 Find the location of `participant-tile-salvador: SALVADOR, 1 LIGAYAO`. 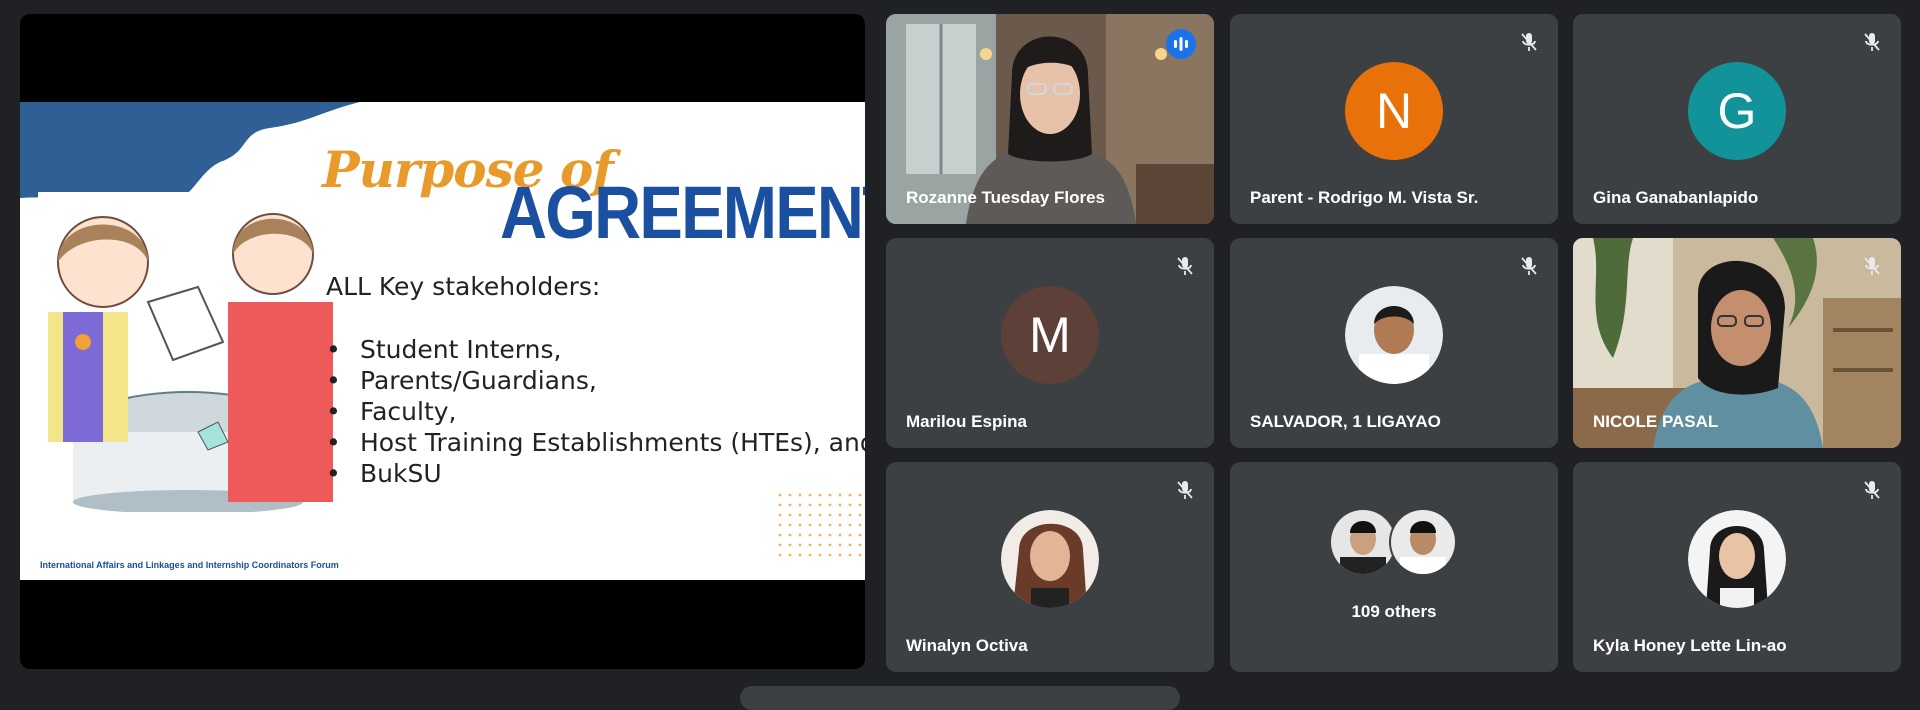

participant-tile-salvador: SALVADOR, 1 LIGAYAO is located at coordinates (1394, 343).